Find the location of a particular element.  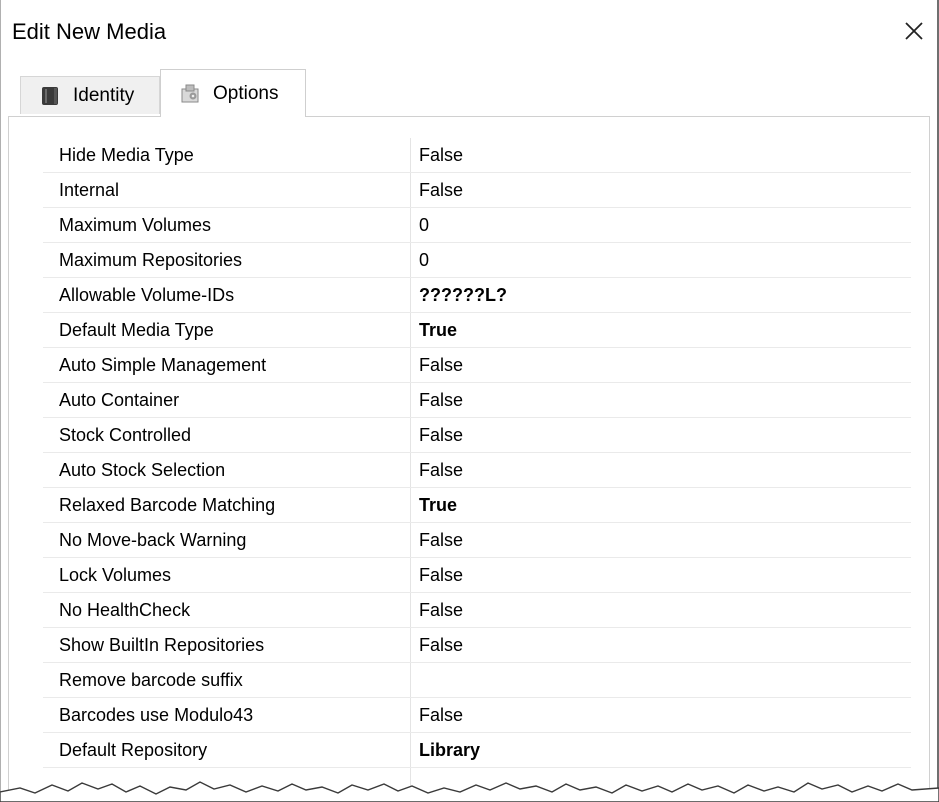

close-icon is located at coordinates (914, 31).